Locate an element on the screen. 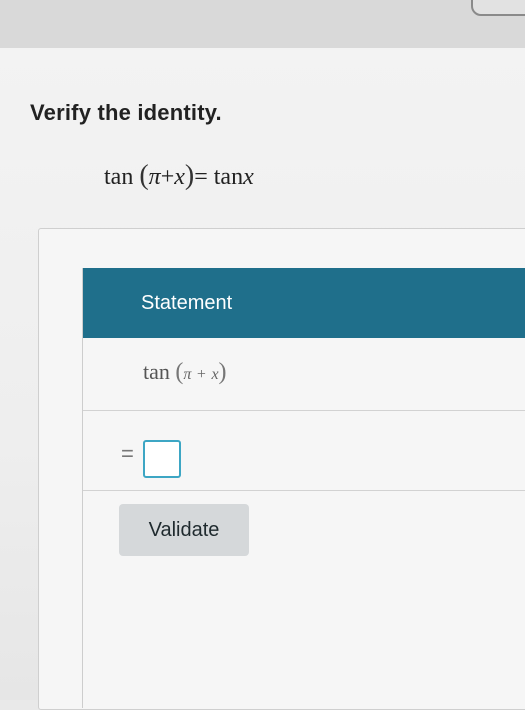  identity-equals: = is located at coordinates (201, 177).